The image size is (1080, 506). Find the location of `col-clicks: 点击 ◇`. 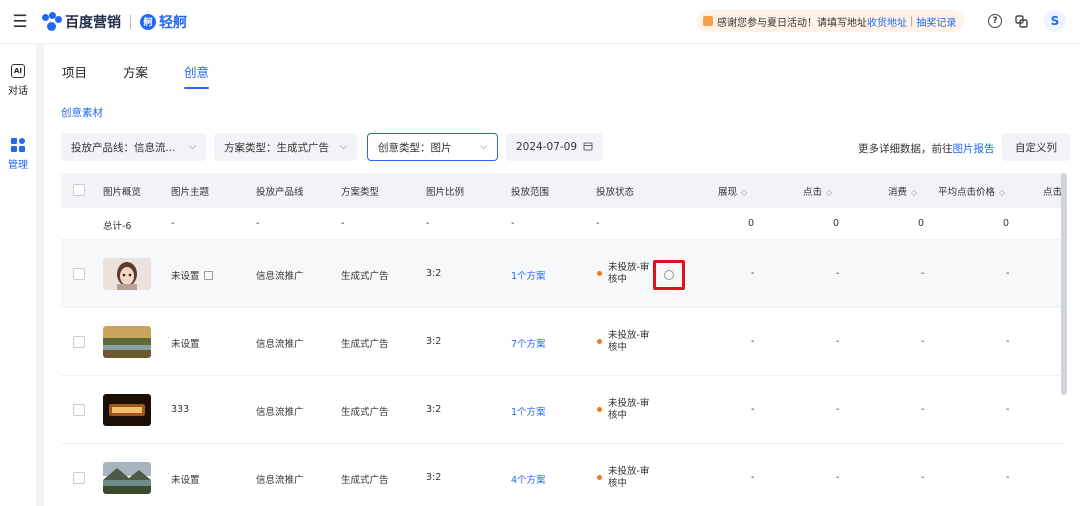

col-clicks: 点击 ◇ is located at coordinates (817, 191).